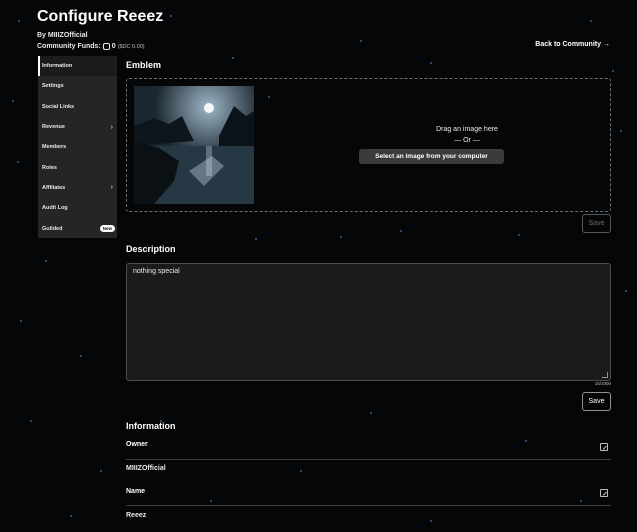  I want to click on community-funds: Community Funds: 0 ($DC 0.00), so click(91, 46).